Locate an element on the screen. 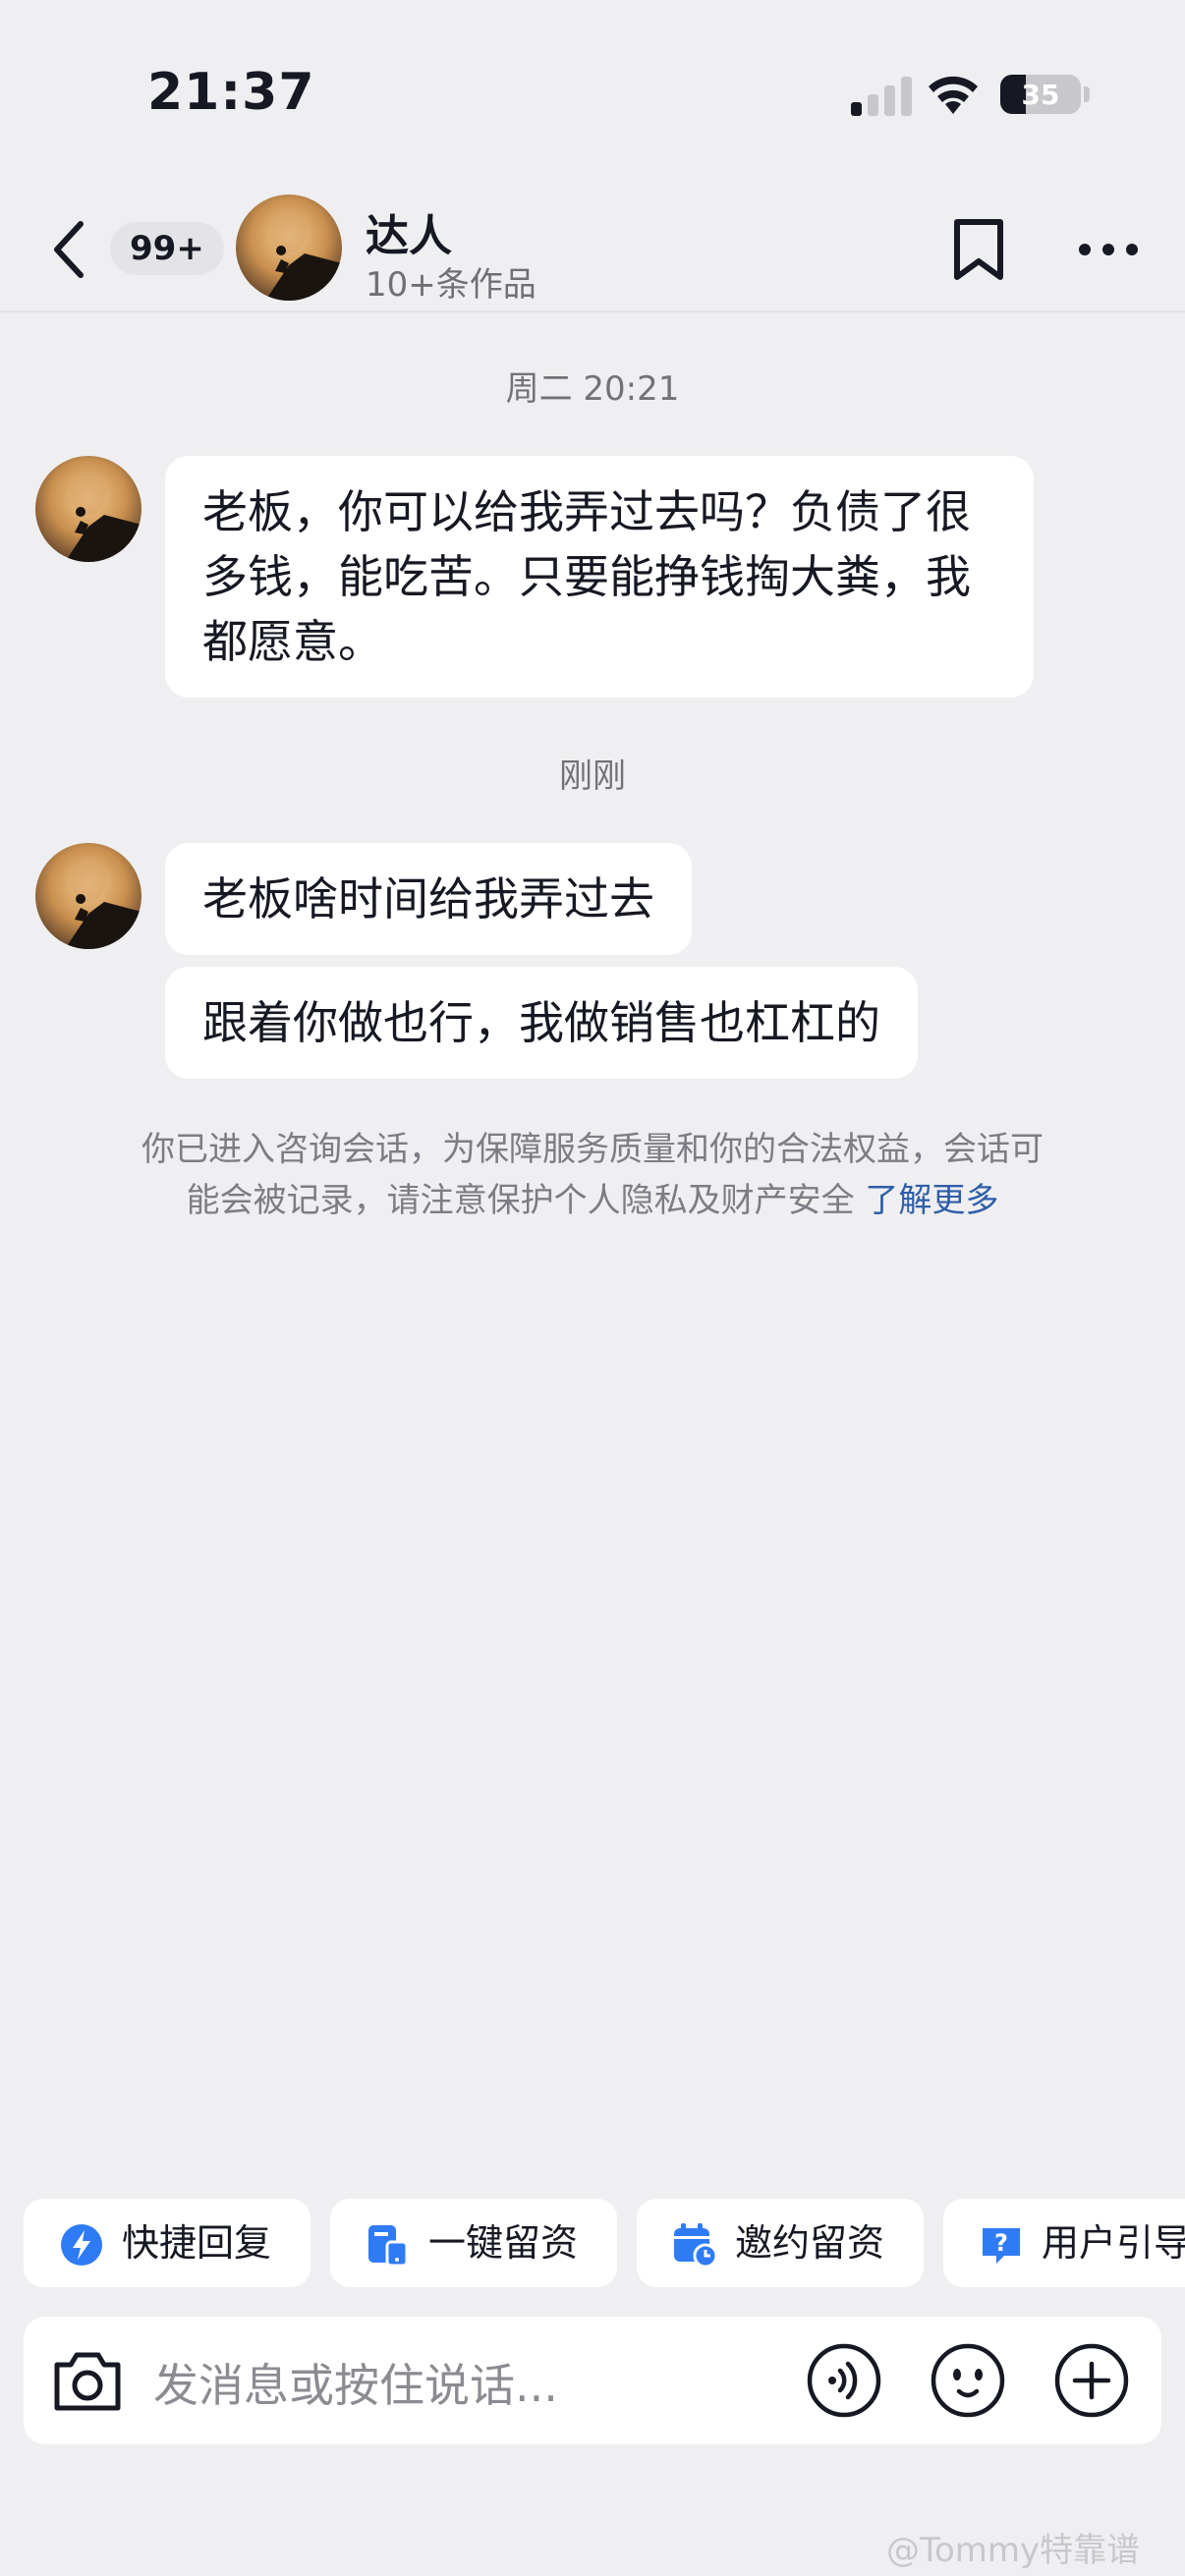 The image size is (1185, 2576). learn-more-link: 了解更多 is located at coordinates (932, 1200).